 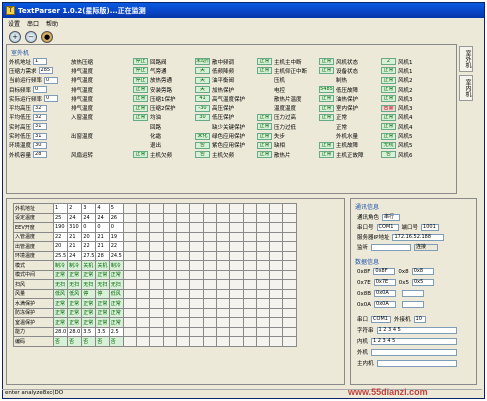 I want to click on grid-cell: 25.5, so click(x=60, y=255).